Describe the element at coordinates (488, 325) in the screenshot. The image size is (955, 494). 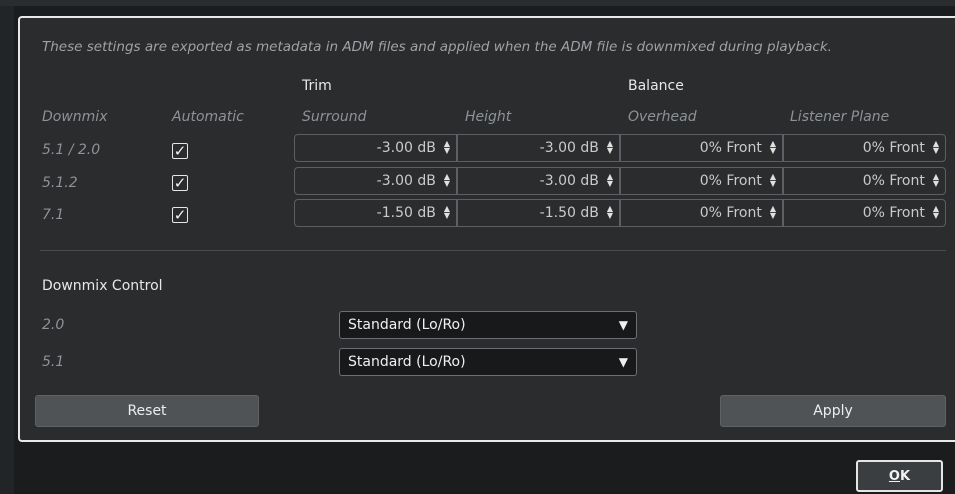
I see `downmix-2-0-dropdown: Standard (Lo/Ro) ▼` at that location.